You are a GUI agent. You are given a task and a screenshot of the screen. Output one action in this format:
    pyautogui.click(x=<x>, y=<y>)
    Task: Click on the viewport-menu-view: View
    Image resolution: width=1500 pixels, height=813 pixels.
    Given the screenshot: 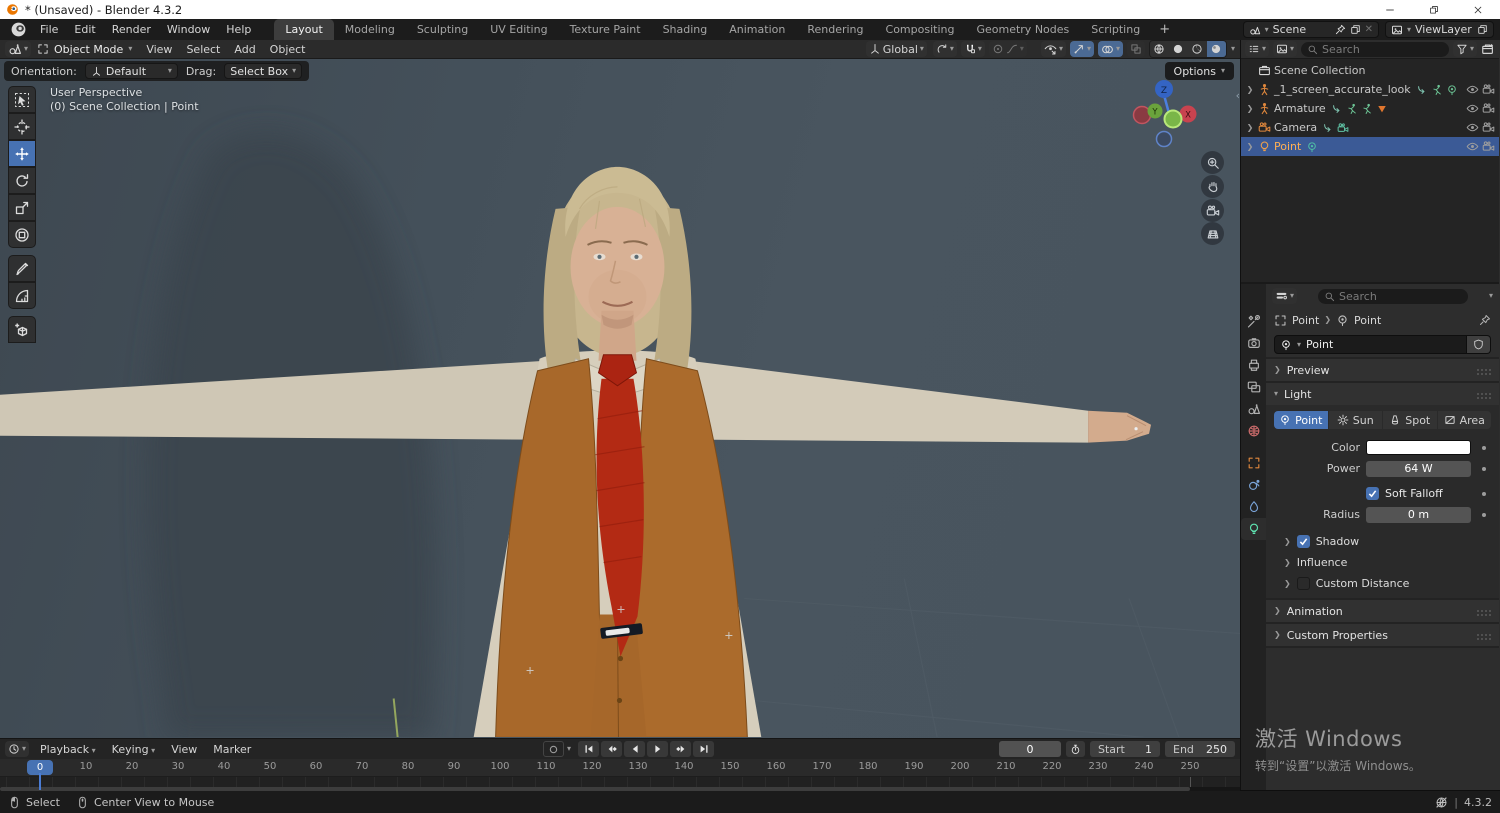 What is the action you would take?
    pyautogui.click(x=159, y=49)
    